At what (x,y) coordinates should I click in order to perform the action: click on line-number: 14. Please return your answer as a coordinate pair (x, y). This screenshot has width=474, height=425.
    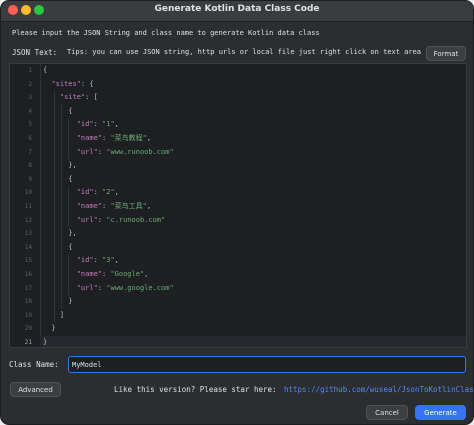
    Looking at the image, I should click on (28, 247).